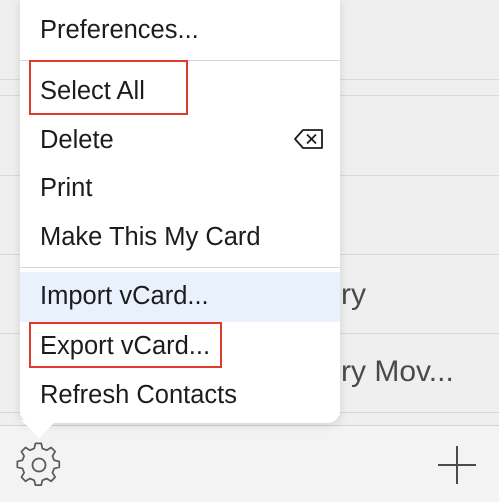 The height and width of the screenshot is (502, 499). Describe the element at coordinates (180, 188) in the screenshot. I see `menu-item-print: Print` at that location.